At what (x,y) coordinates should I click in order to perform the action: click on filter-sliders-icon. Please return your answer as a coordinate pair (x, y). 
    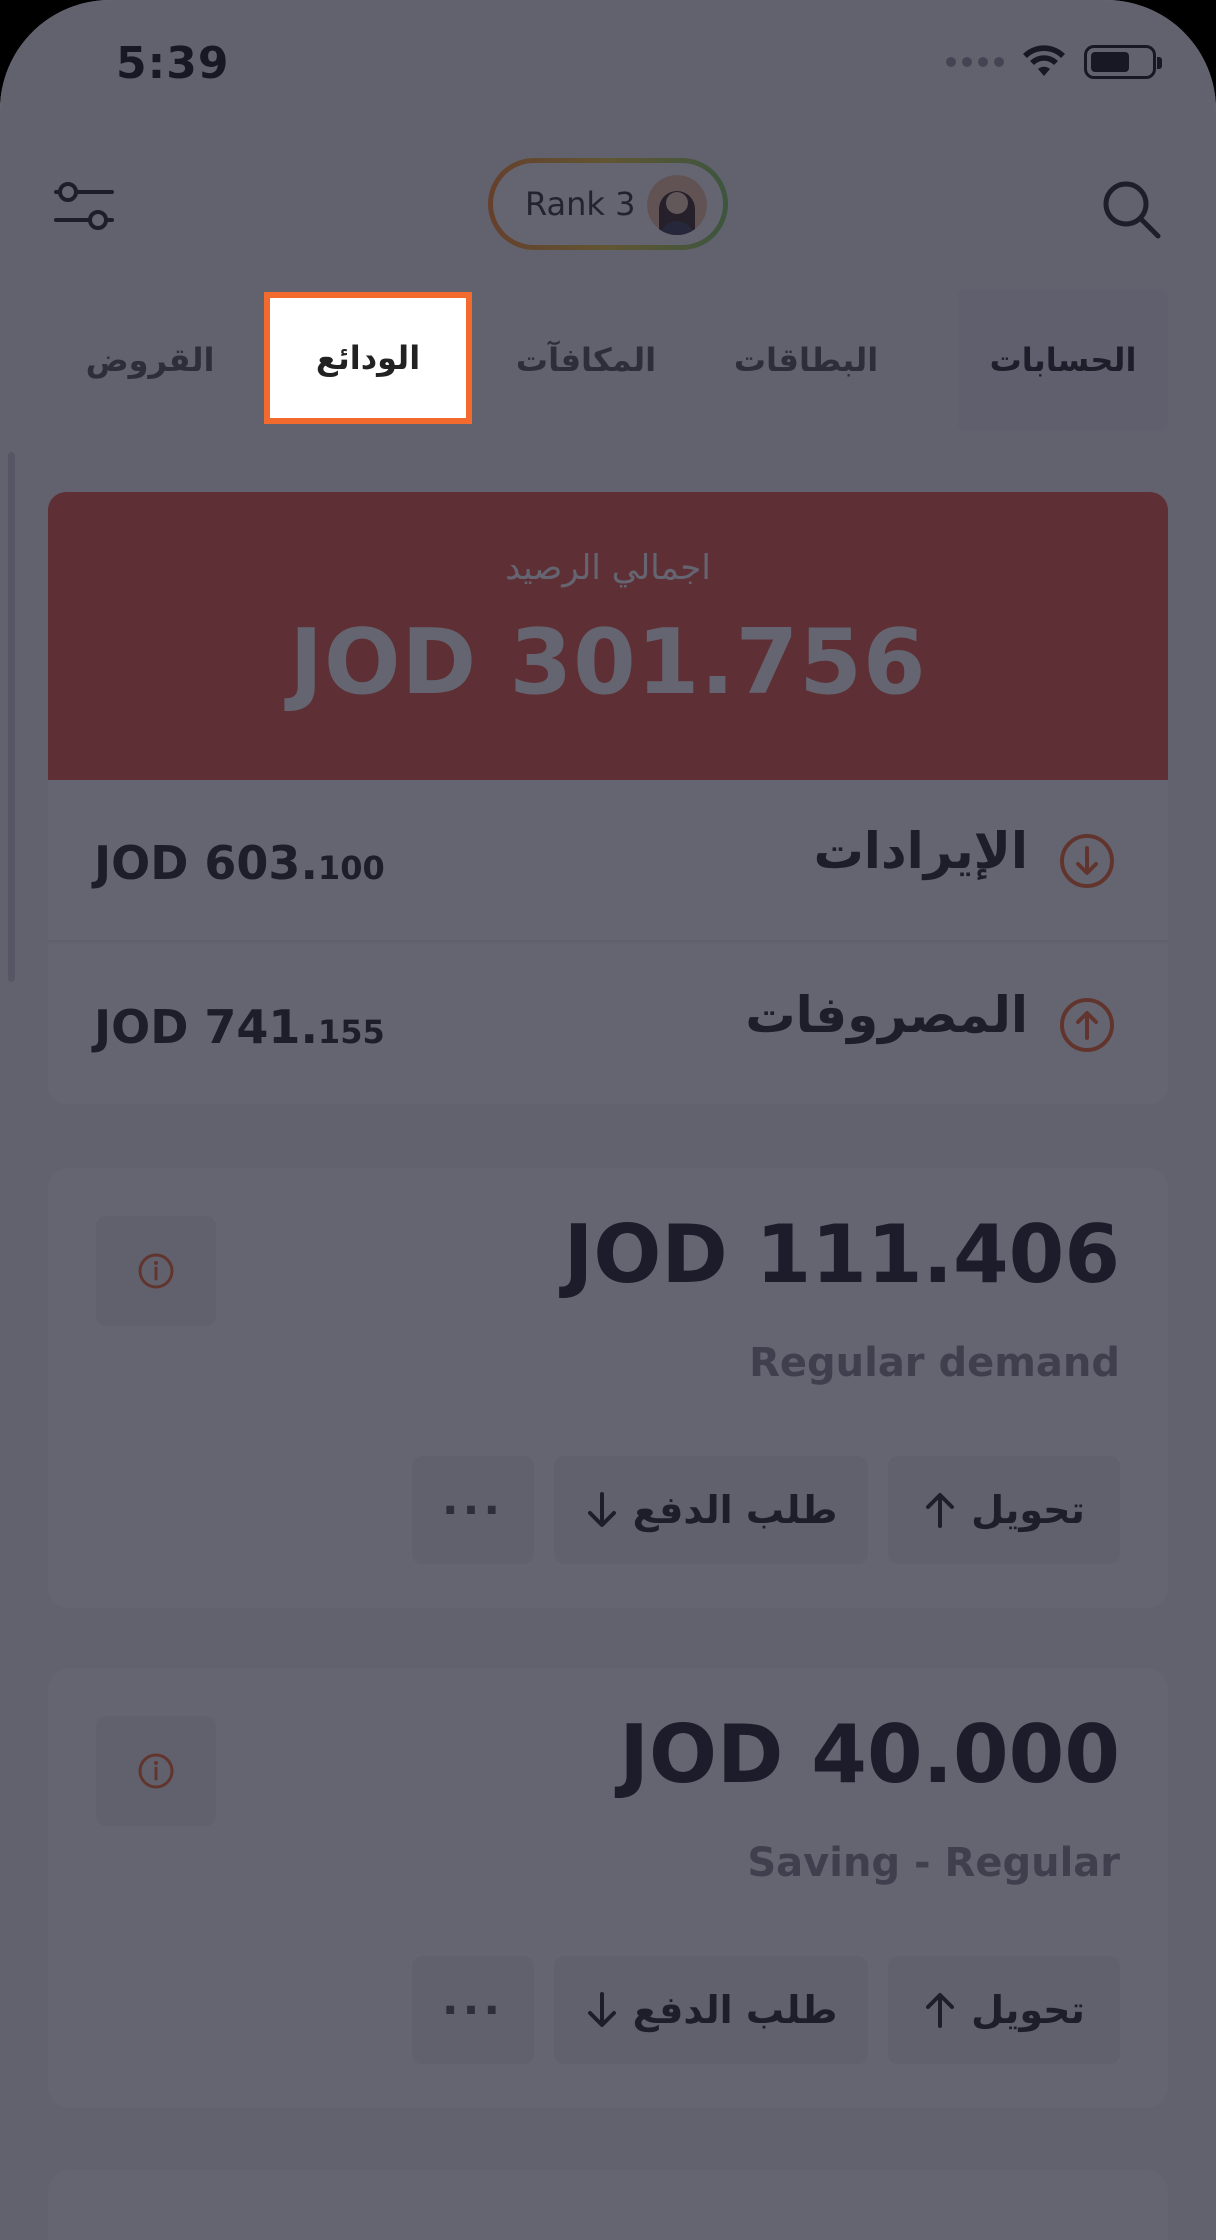
    Looking at the image, I should click on (84, 206).